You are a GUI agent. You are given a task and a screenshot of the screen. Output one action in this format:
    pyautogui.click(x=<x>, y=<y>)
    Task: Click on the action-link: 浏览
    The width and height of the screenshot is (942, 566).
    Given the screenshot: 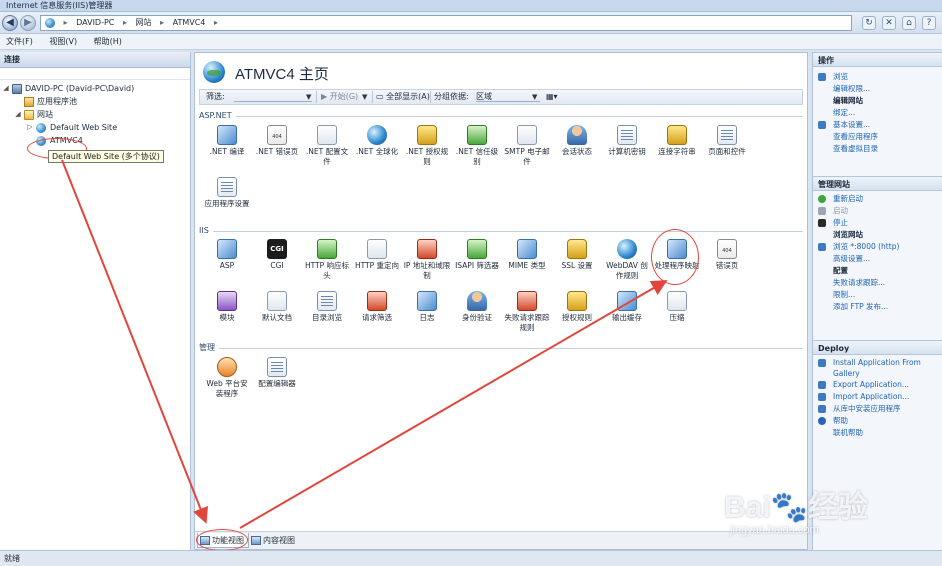 What is the action you would take?
    pyautogui.click(x=877, y=77)
    